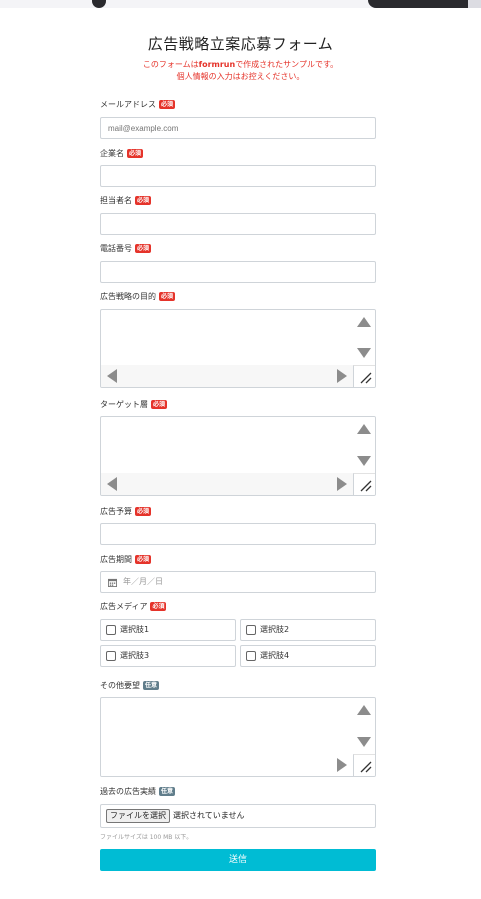 This screenshot has width=481, height=899. Describe the element at coordinates (238, 224) in the screenshot. I see `person-input` at that location.